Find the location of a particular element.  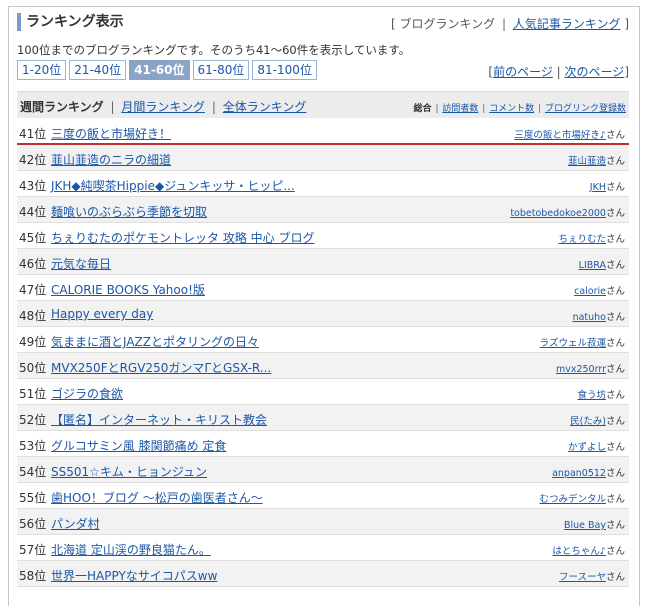

range-41-60-button: 41-60位 is located at coordinates (159, 70).